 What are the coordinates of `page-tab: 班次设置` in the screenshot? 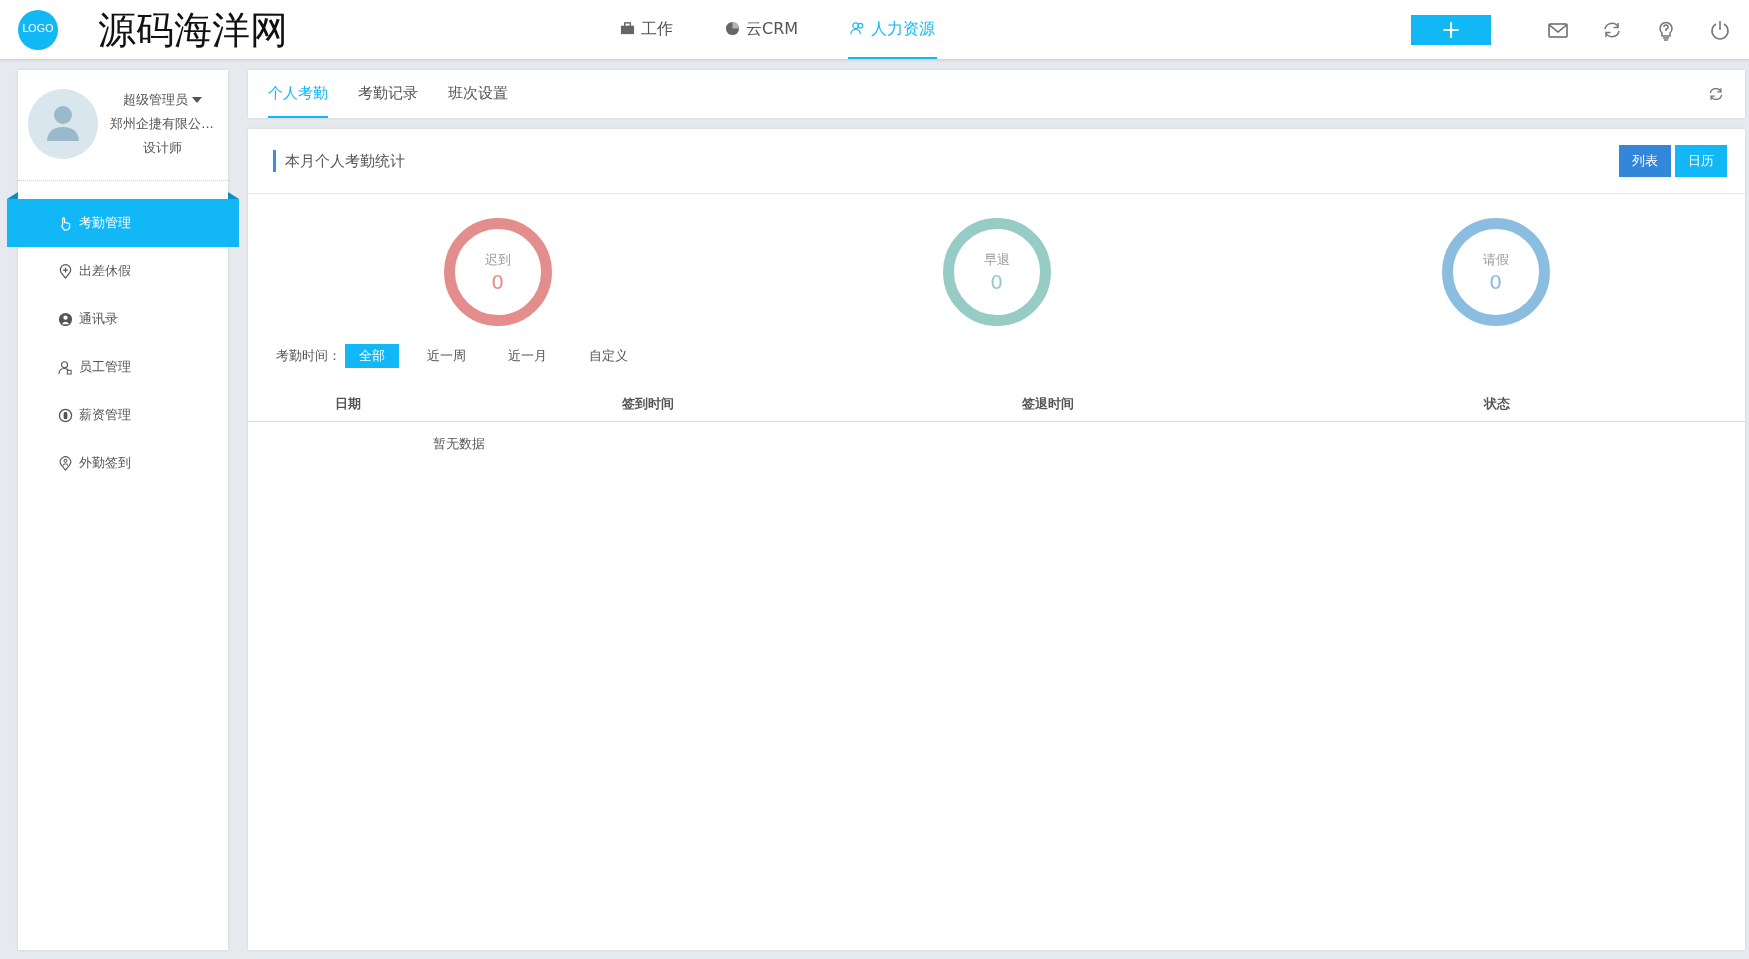 It's located at (478, 94).